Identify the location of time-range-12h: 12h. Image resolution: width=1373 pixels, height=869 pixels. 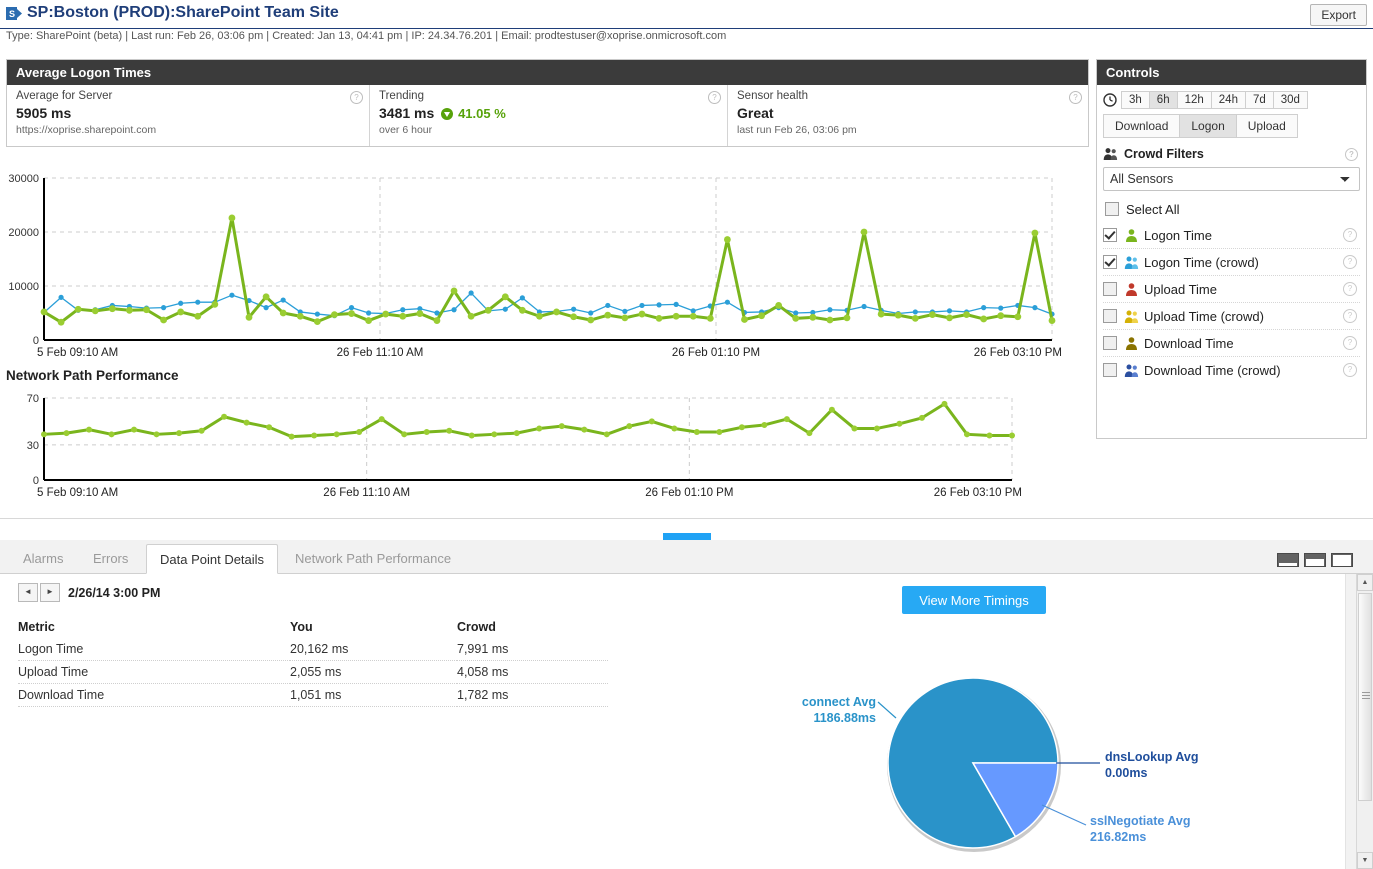
(1194, 100).